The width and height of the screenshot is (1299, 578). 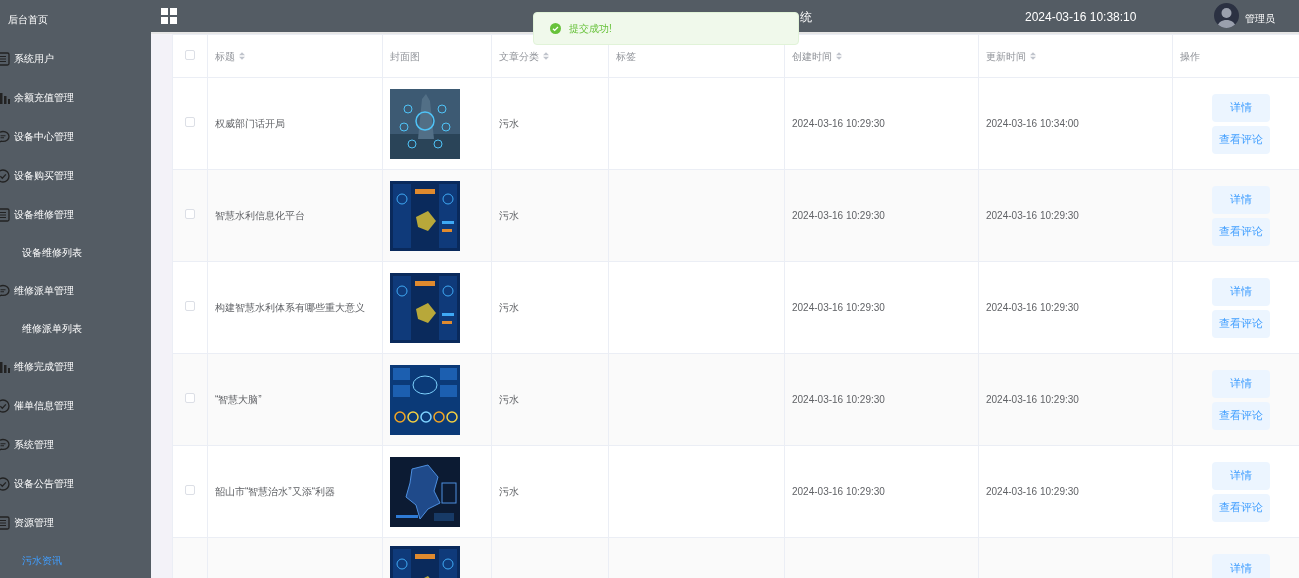 I want to click on sidebar-menu-item: 设备公告管理, so click(x=44, y=483).